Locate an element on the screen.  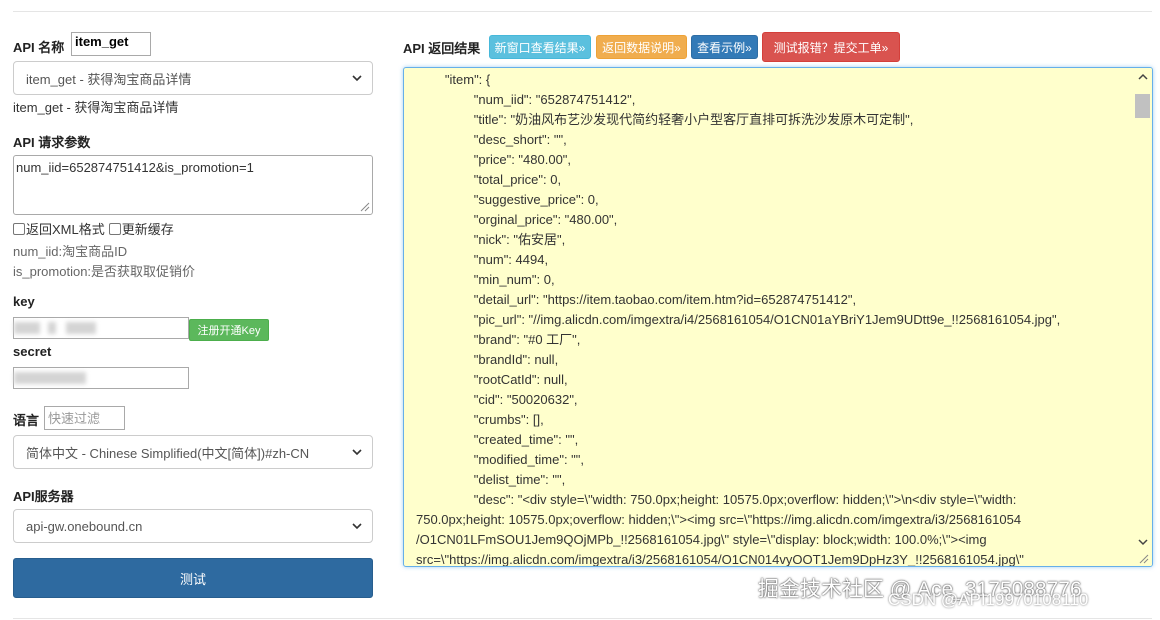
cache-checkbox is located at coordinates (114, 228).